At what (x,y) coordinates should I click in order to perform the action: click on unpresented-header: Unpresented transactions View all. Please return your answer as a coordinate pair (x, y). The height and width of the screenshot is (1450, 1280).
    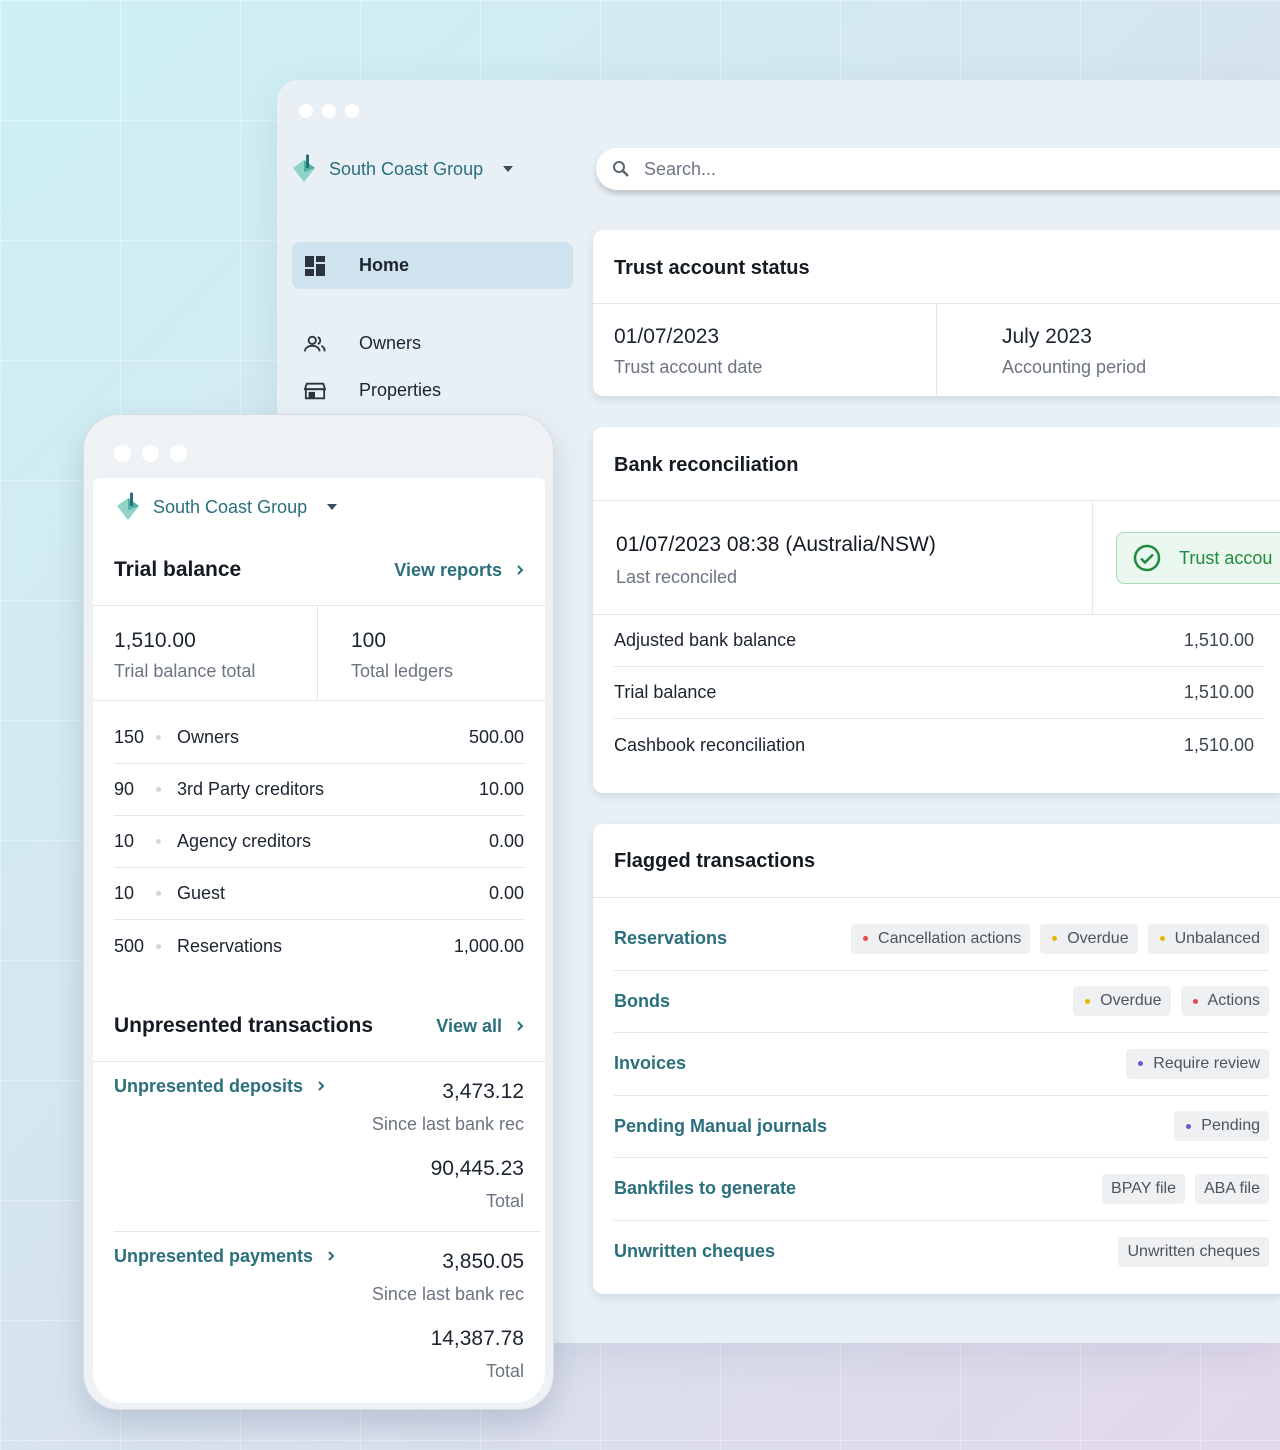
    Looking at the image, I should click on (319, 1026).